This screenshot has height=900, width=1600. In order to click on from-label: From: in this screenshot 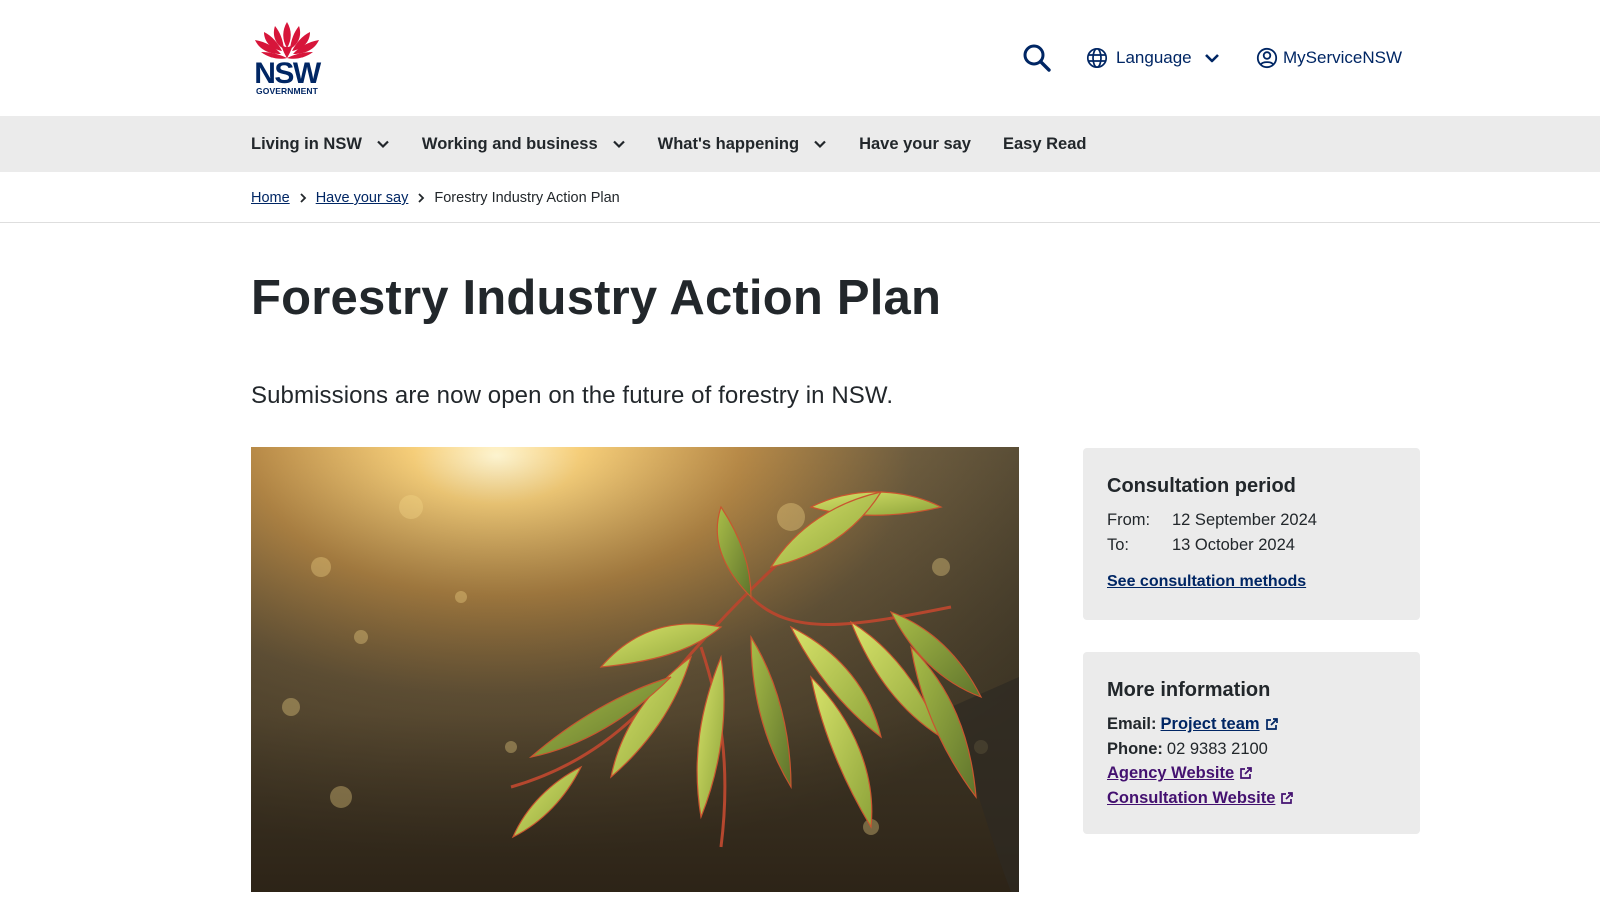, I will do `click(1129, 520)`.